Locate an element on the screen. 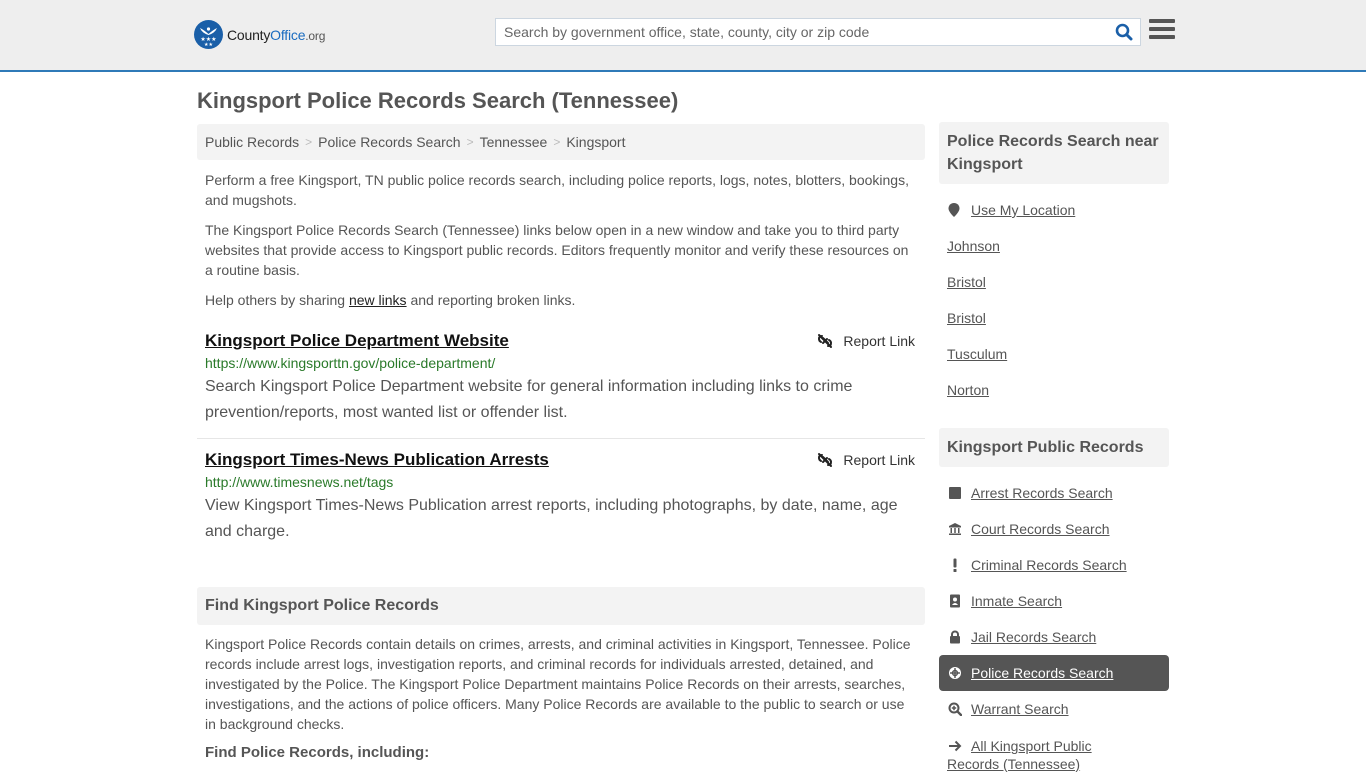 The image size is (1366, 773). nearby-link-norton: Norton is located at coordinates (968, 390).